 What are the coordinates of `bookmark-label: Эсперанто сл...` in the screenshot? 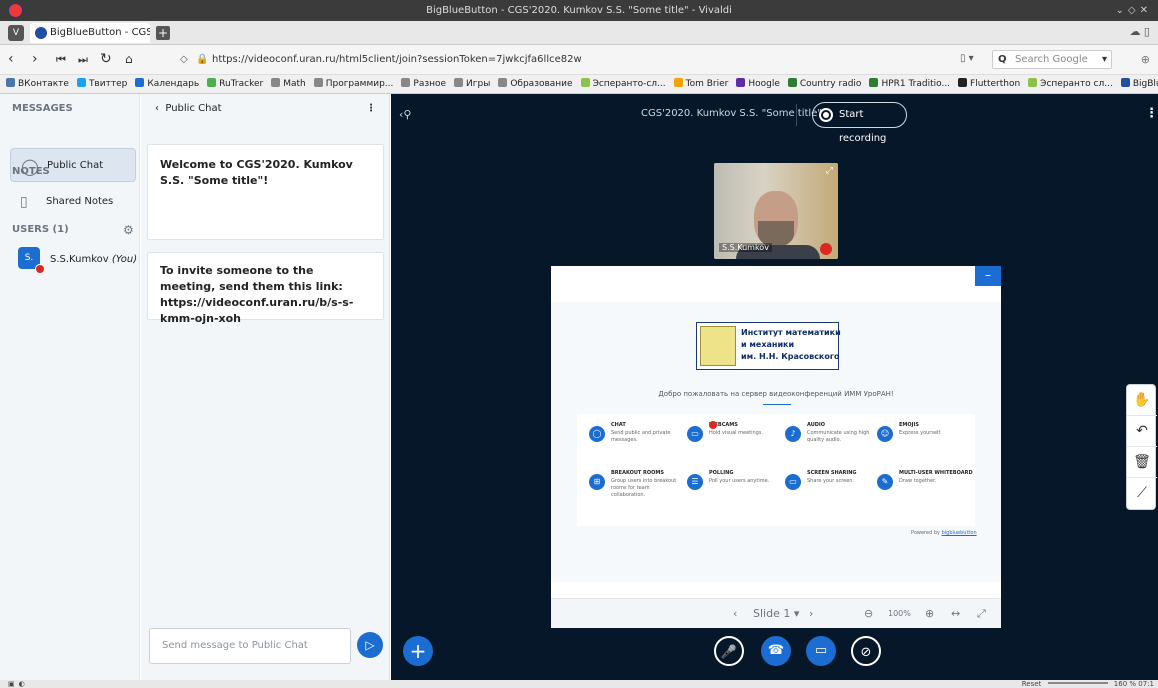 It's located at (1076, 84).